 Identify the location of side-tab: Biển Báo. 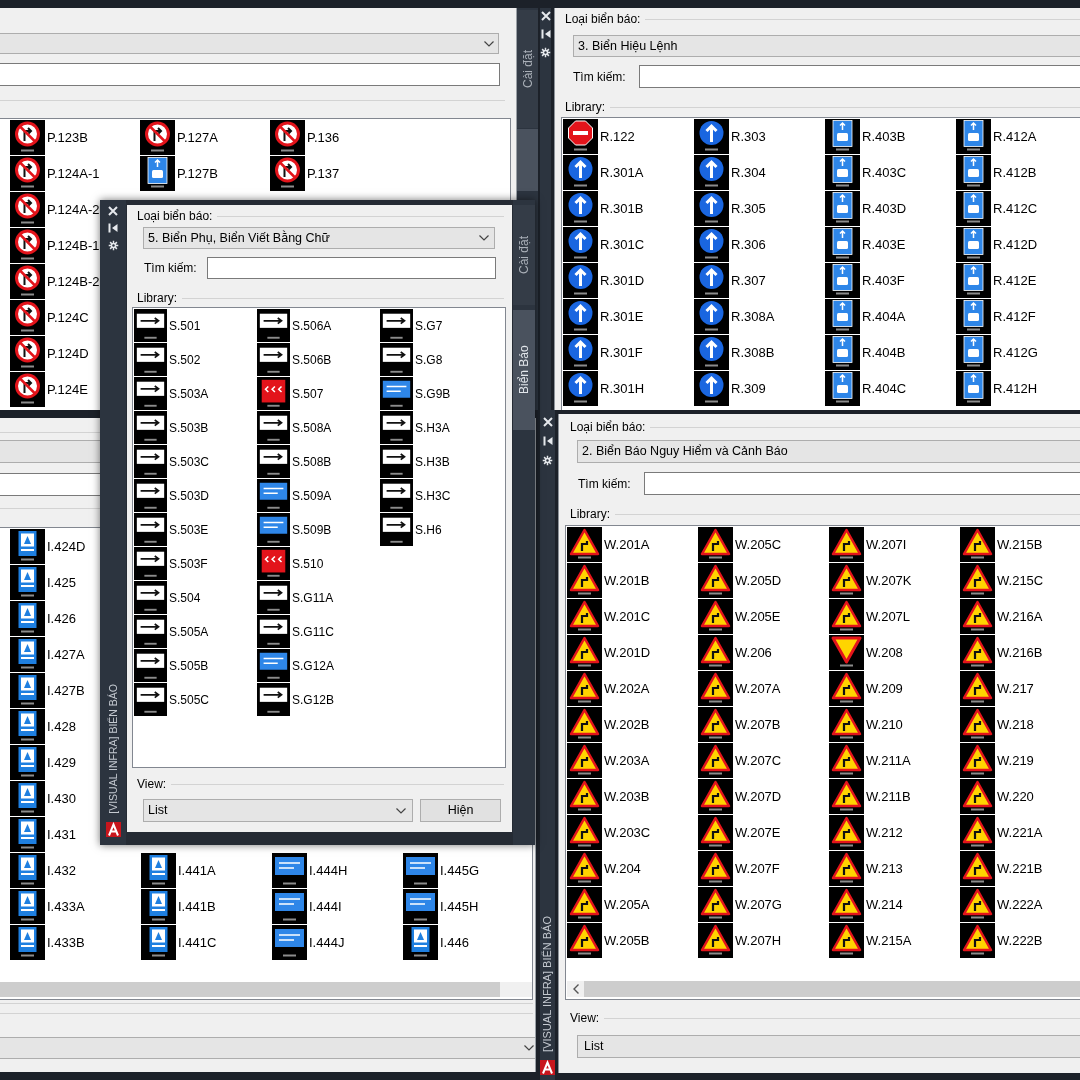
(524, 370).